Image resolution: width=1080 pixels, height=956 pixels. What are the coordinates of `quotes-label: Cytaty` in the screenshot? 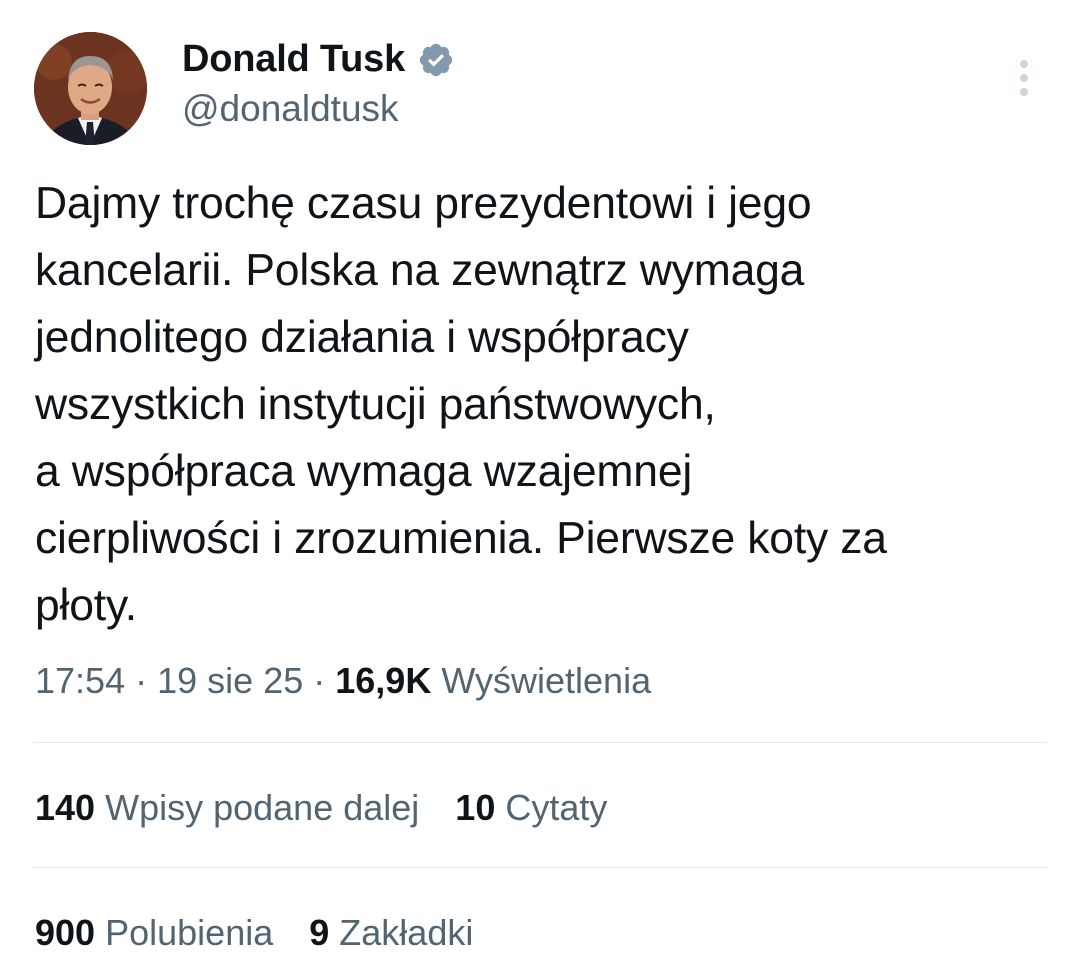 It's located at (556, 807).